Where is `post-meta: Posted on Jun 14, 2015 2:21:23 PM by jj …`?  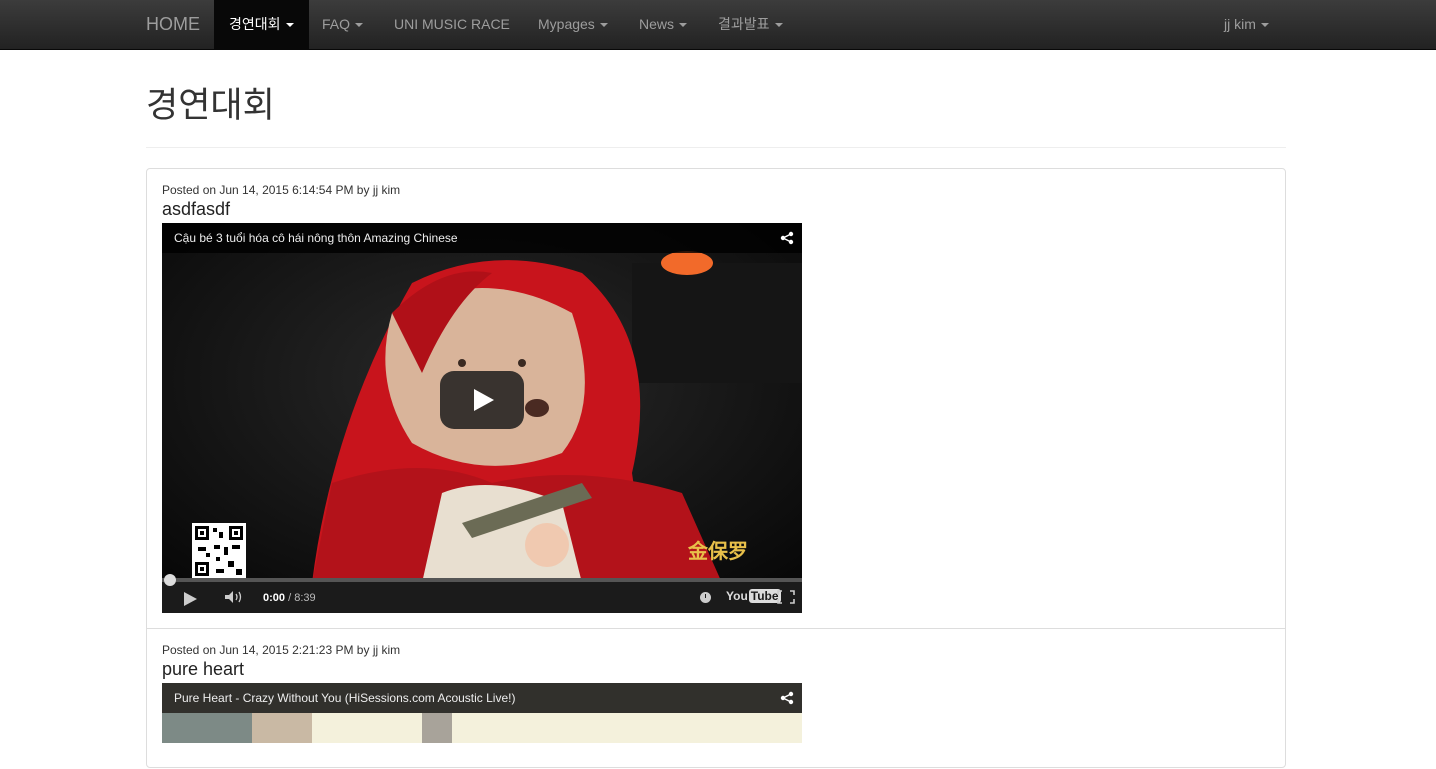
post-meta: Posted on Jun 14, 2015 2:21:23 PM by jj … is located at coordinates (281, 650).